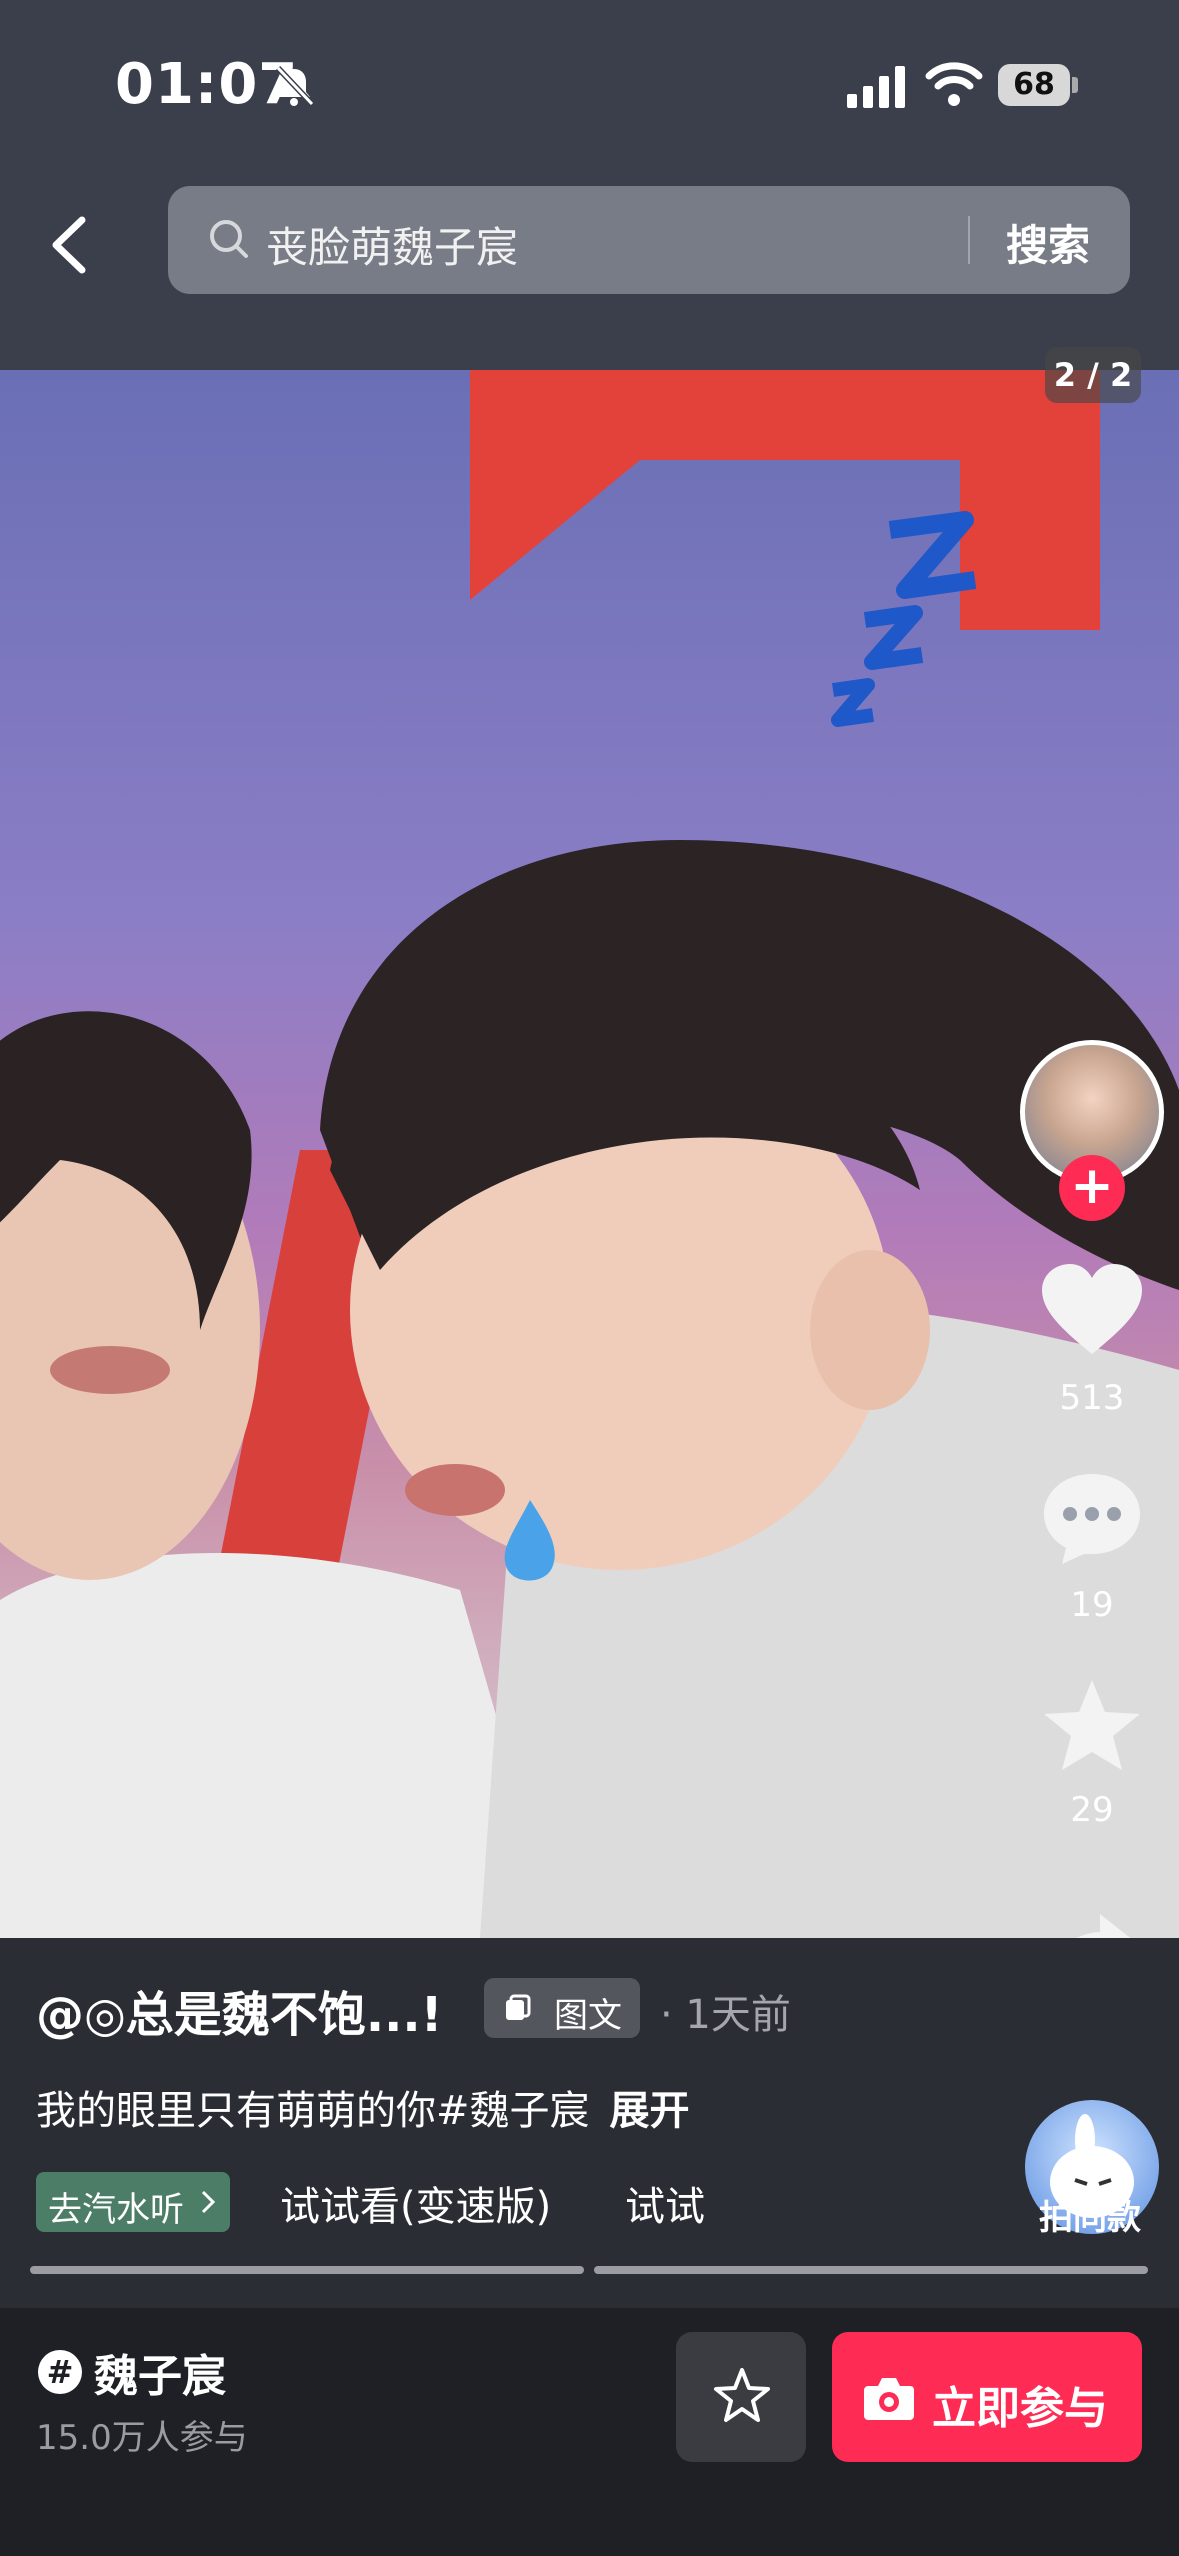 This screenshot has width=1179, height=2556. I want to click on music-tag: 试试, so click(665, 2203).